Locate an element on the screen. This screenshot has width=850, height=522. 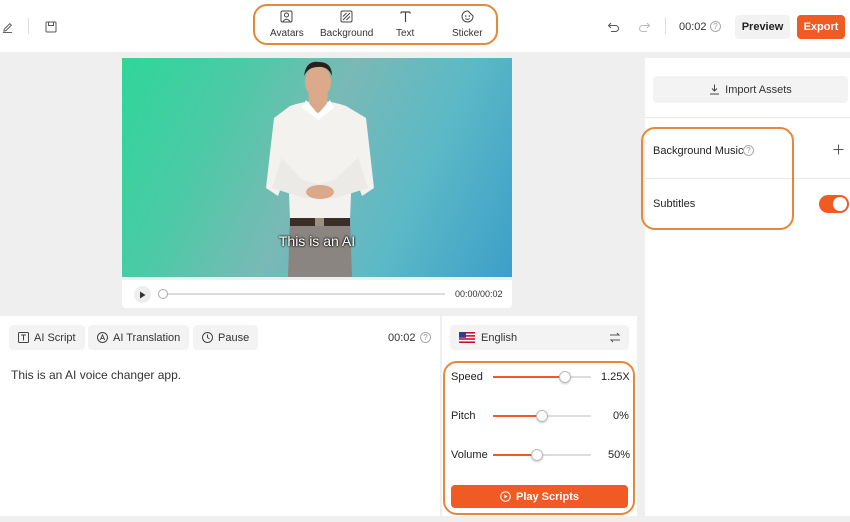
toggle-knob is located at coordinates (840, 204).